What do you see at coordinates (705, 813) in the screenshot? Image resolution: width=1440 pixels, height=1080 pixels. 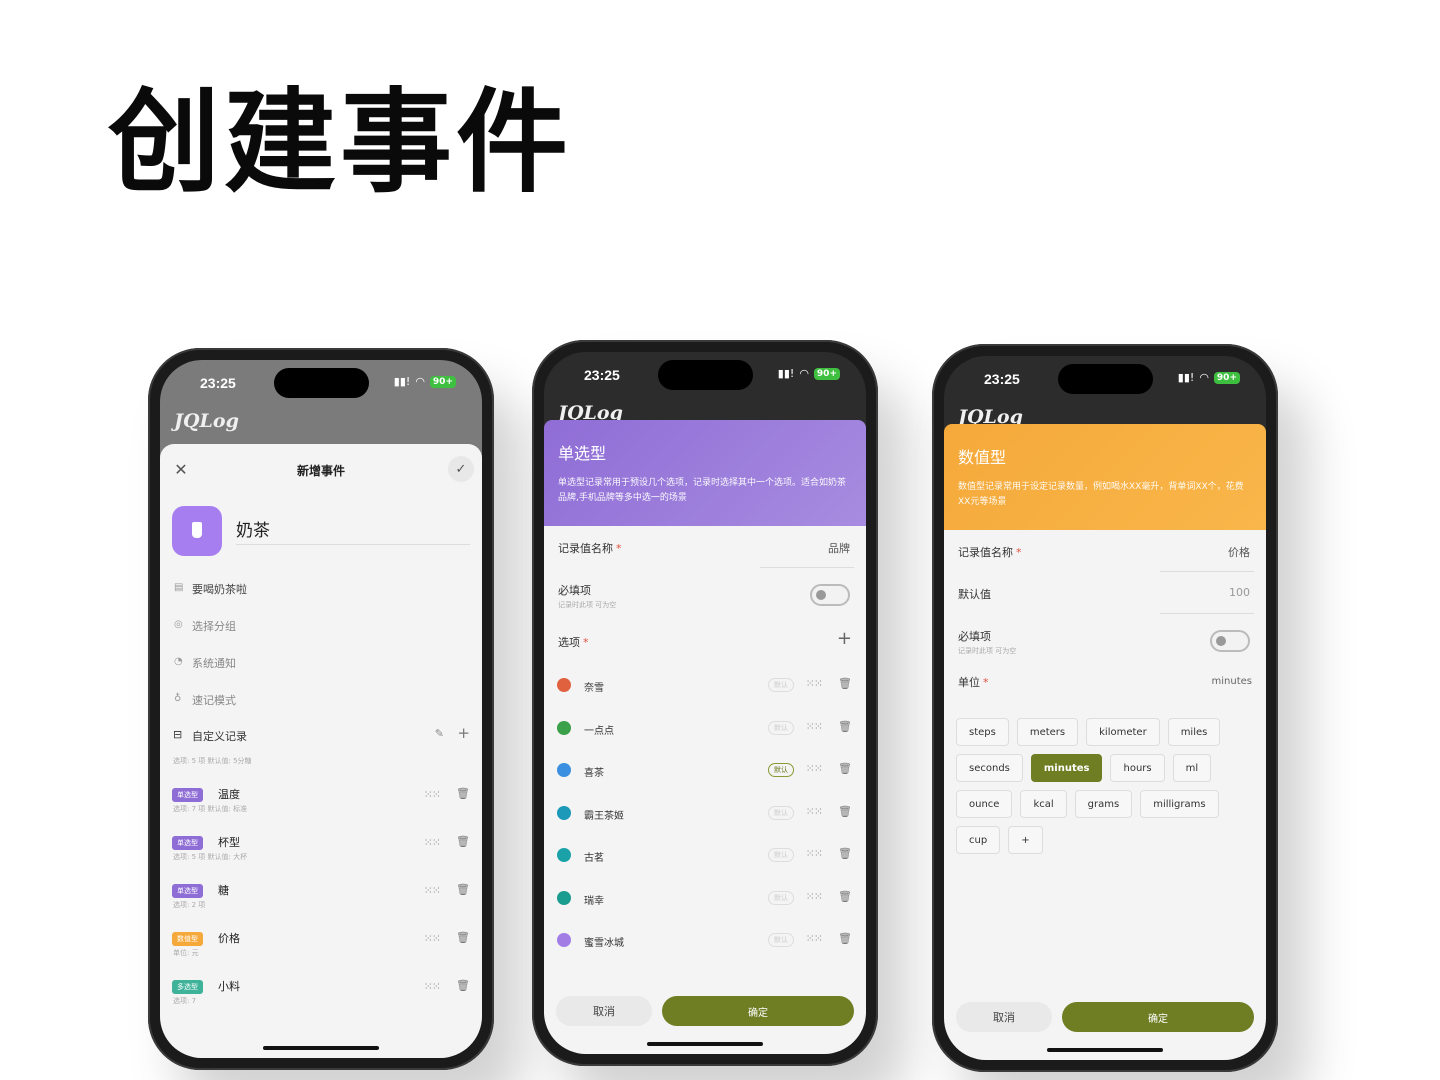 I see `option-row: 霸王茶姬 默认 ⁙⁙ 🗑` at bounding box center [705, 813].